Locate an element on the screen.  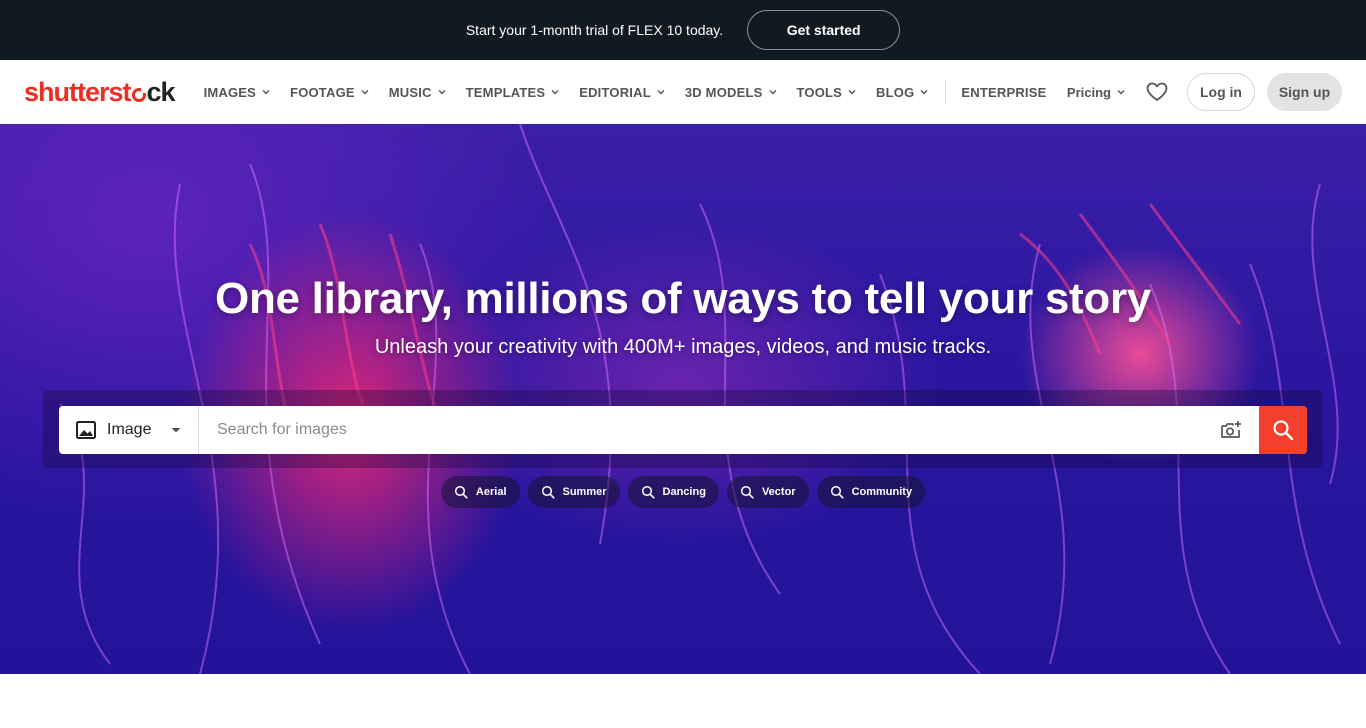
nav-item-footage: FOOTAGE is located at coordinates (330, 92).